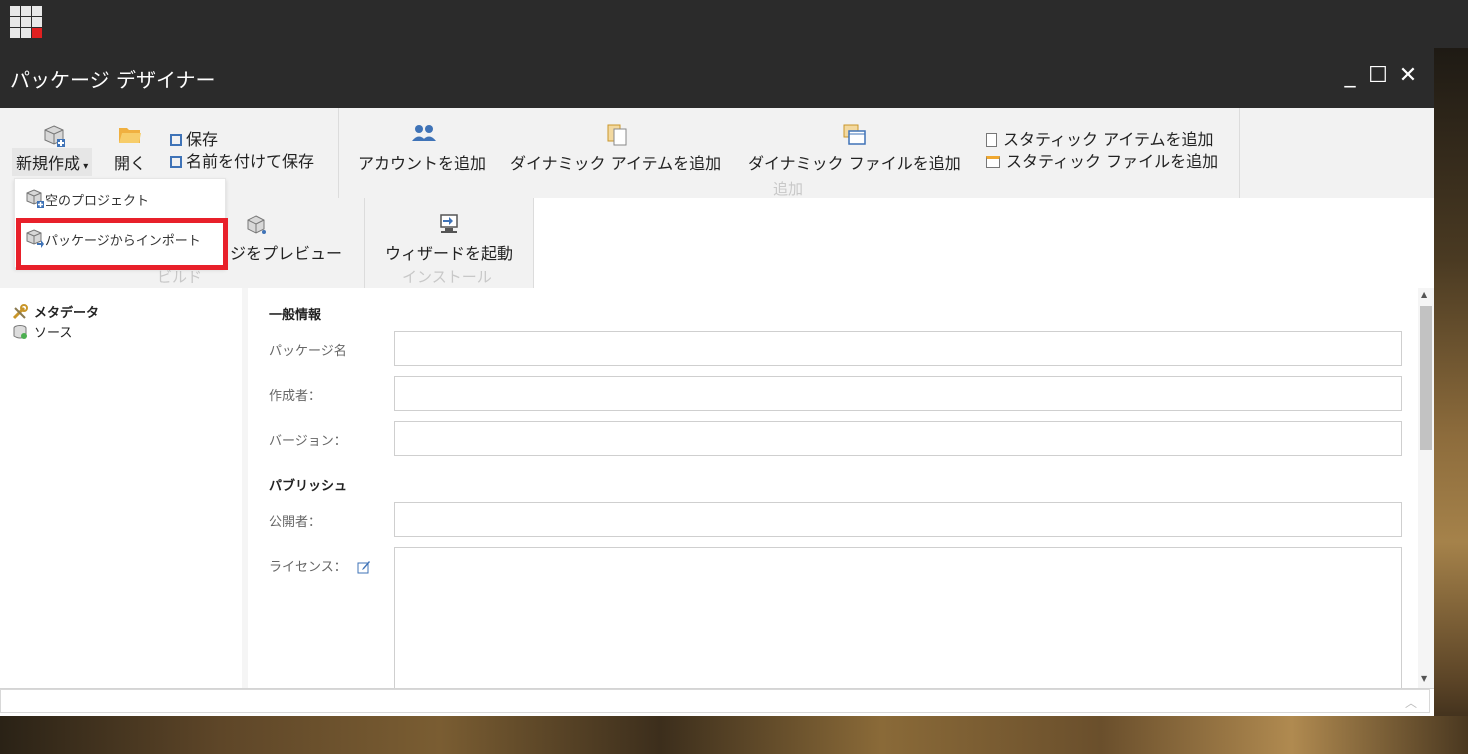  What do you see at coordinates (734, 735) in the screenshot?
I see `desktop-background-bottom` at bounding box center [734, 735].